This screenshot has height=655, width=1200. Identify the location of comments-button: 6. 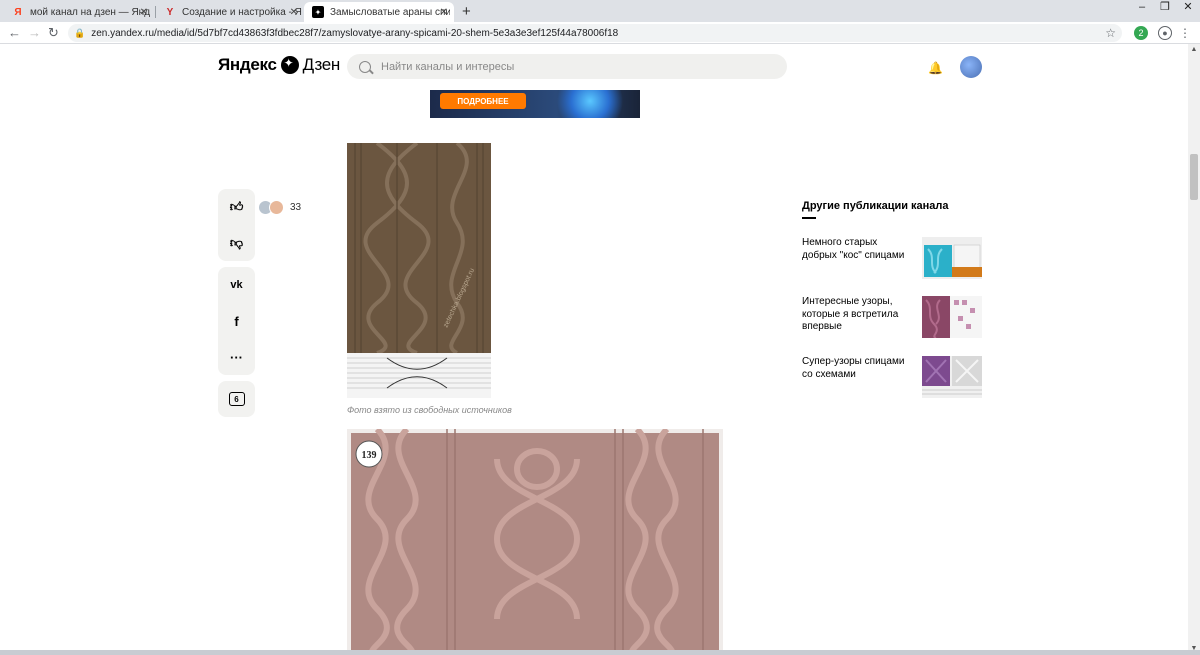
(236, 399).